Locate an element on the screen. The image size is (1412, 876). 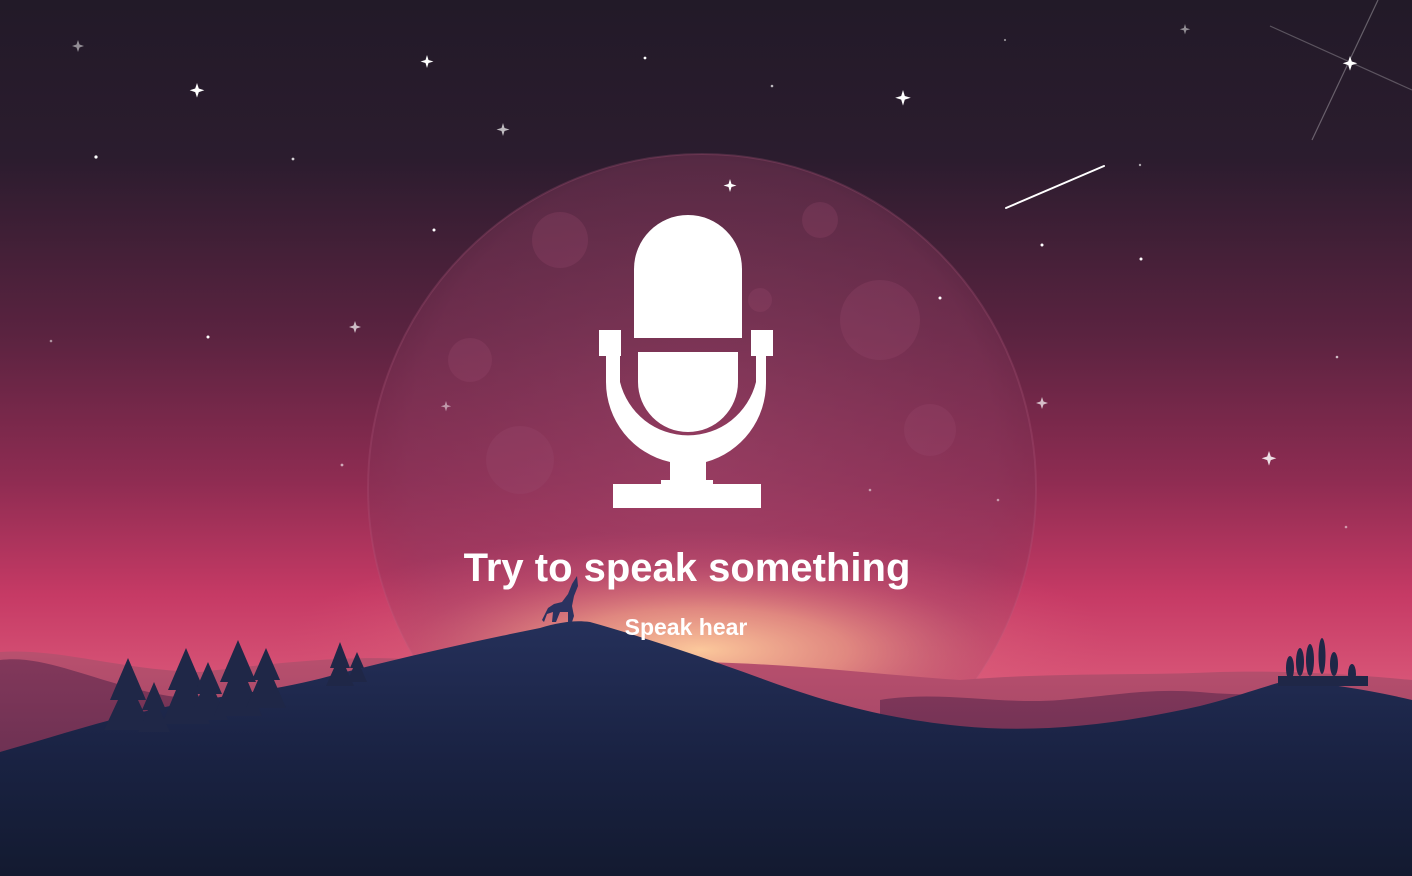
speech-output-text: Speak hear is located at coordinates (686, 627).